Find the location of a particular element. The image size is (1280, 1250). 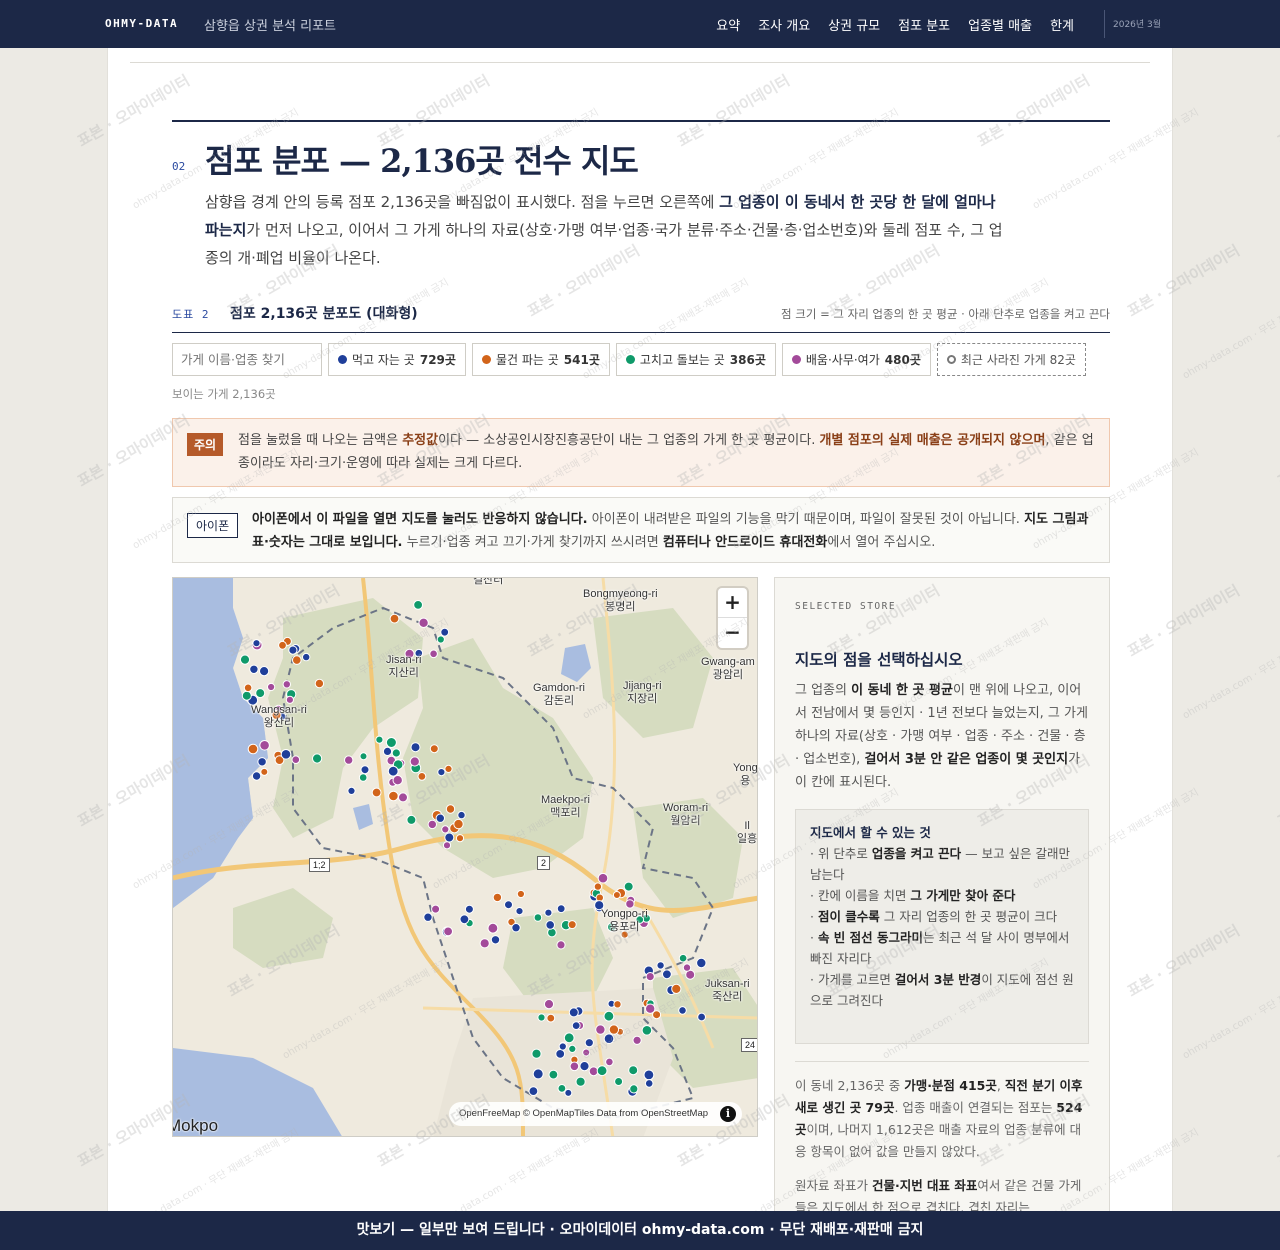

nav-survey-overview: 조사 개요 is located at coordinates (784, 24).